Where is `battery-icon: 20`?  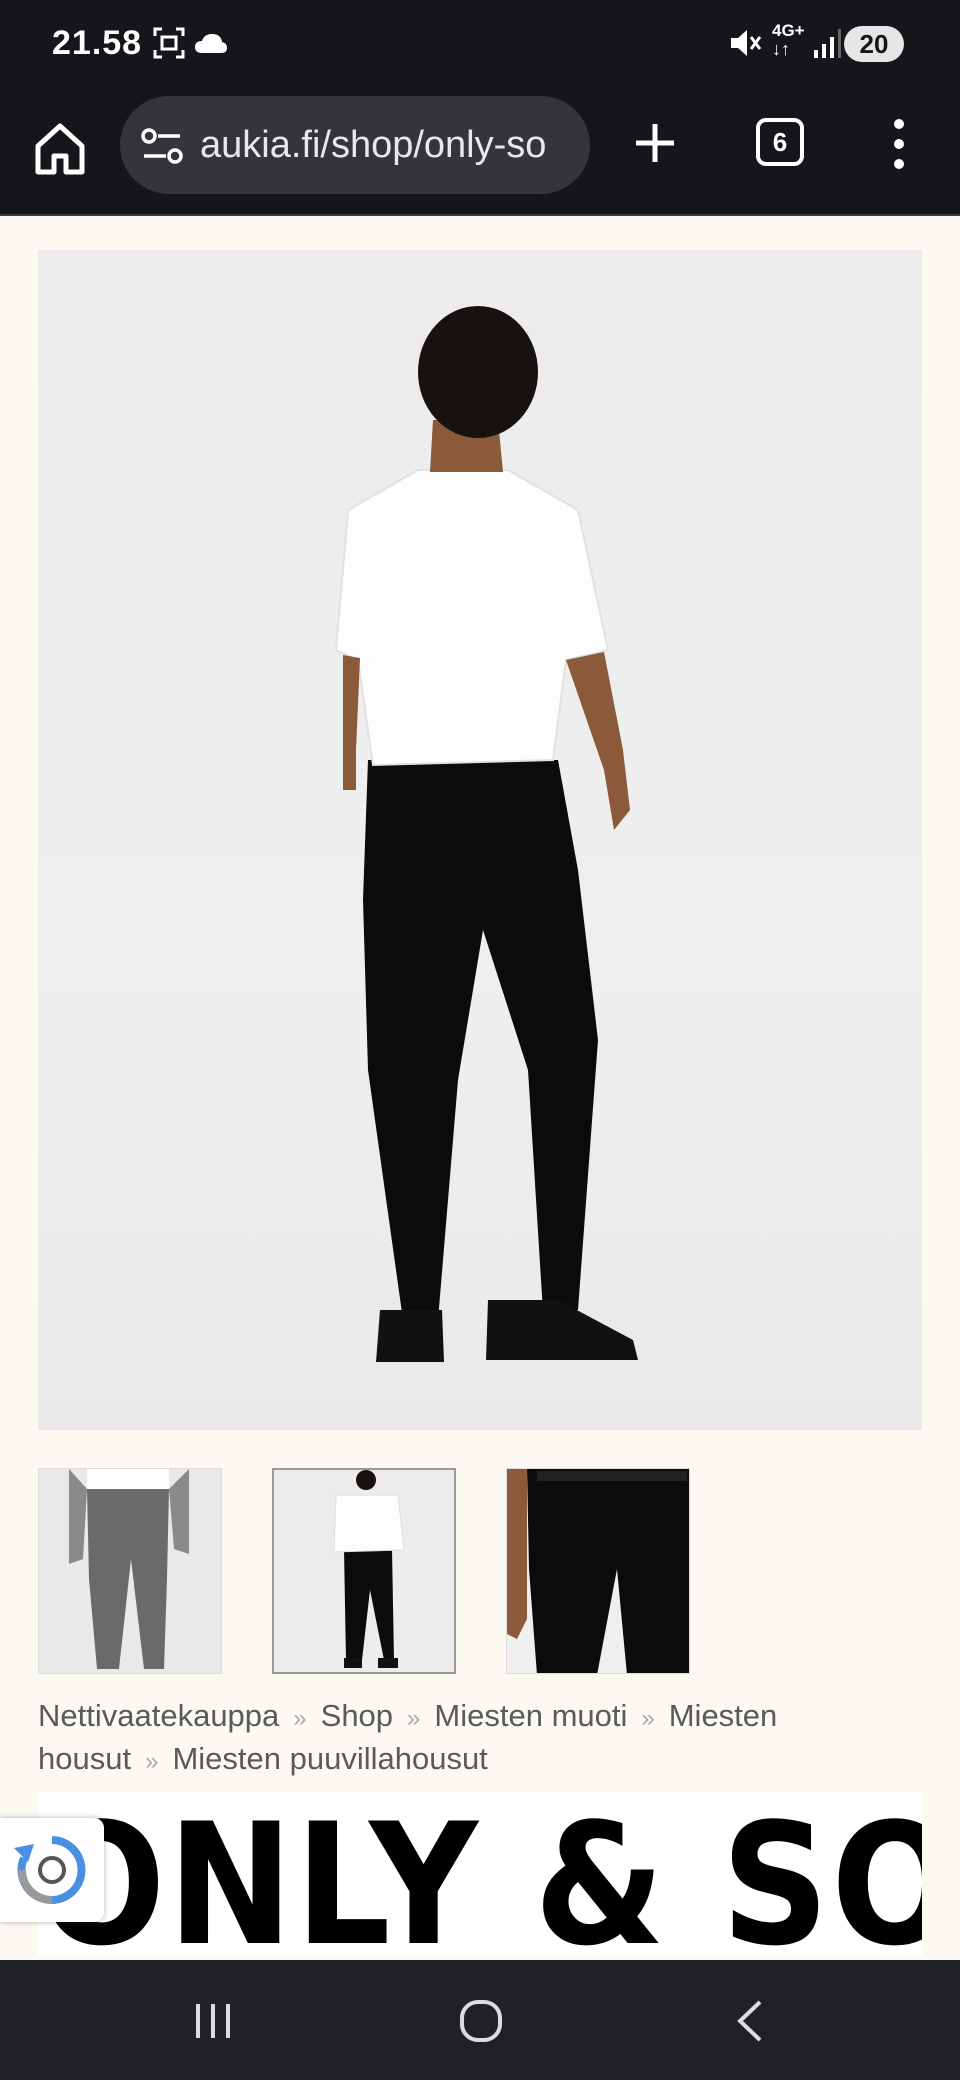
battery-icon: 20 is located at coordinates (874, 44).